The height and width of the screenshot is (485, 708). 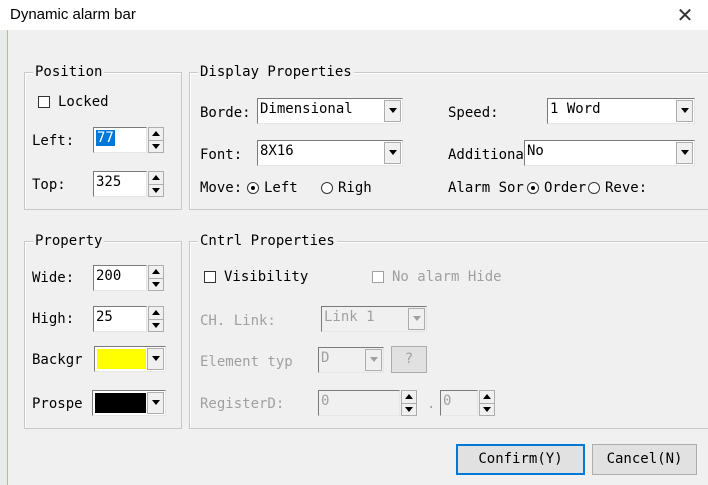 What do you see at coordinates (520, 459) in the screenshot?
I see `confirm-button: Confirm(Y)` at bounding box center [520, 459].